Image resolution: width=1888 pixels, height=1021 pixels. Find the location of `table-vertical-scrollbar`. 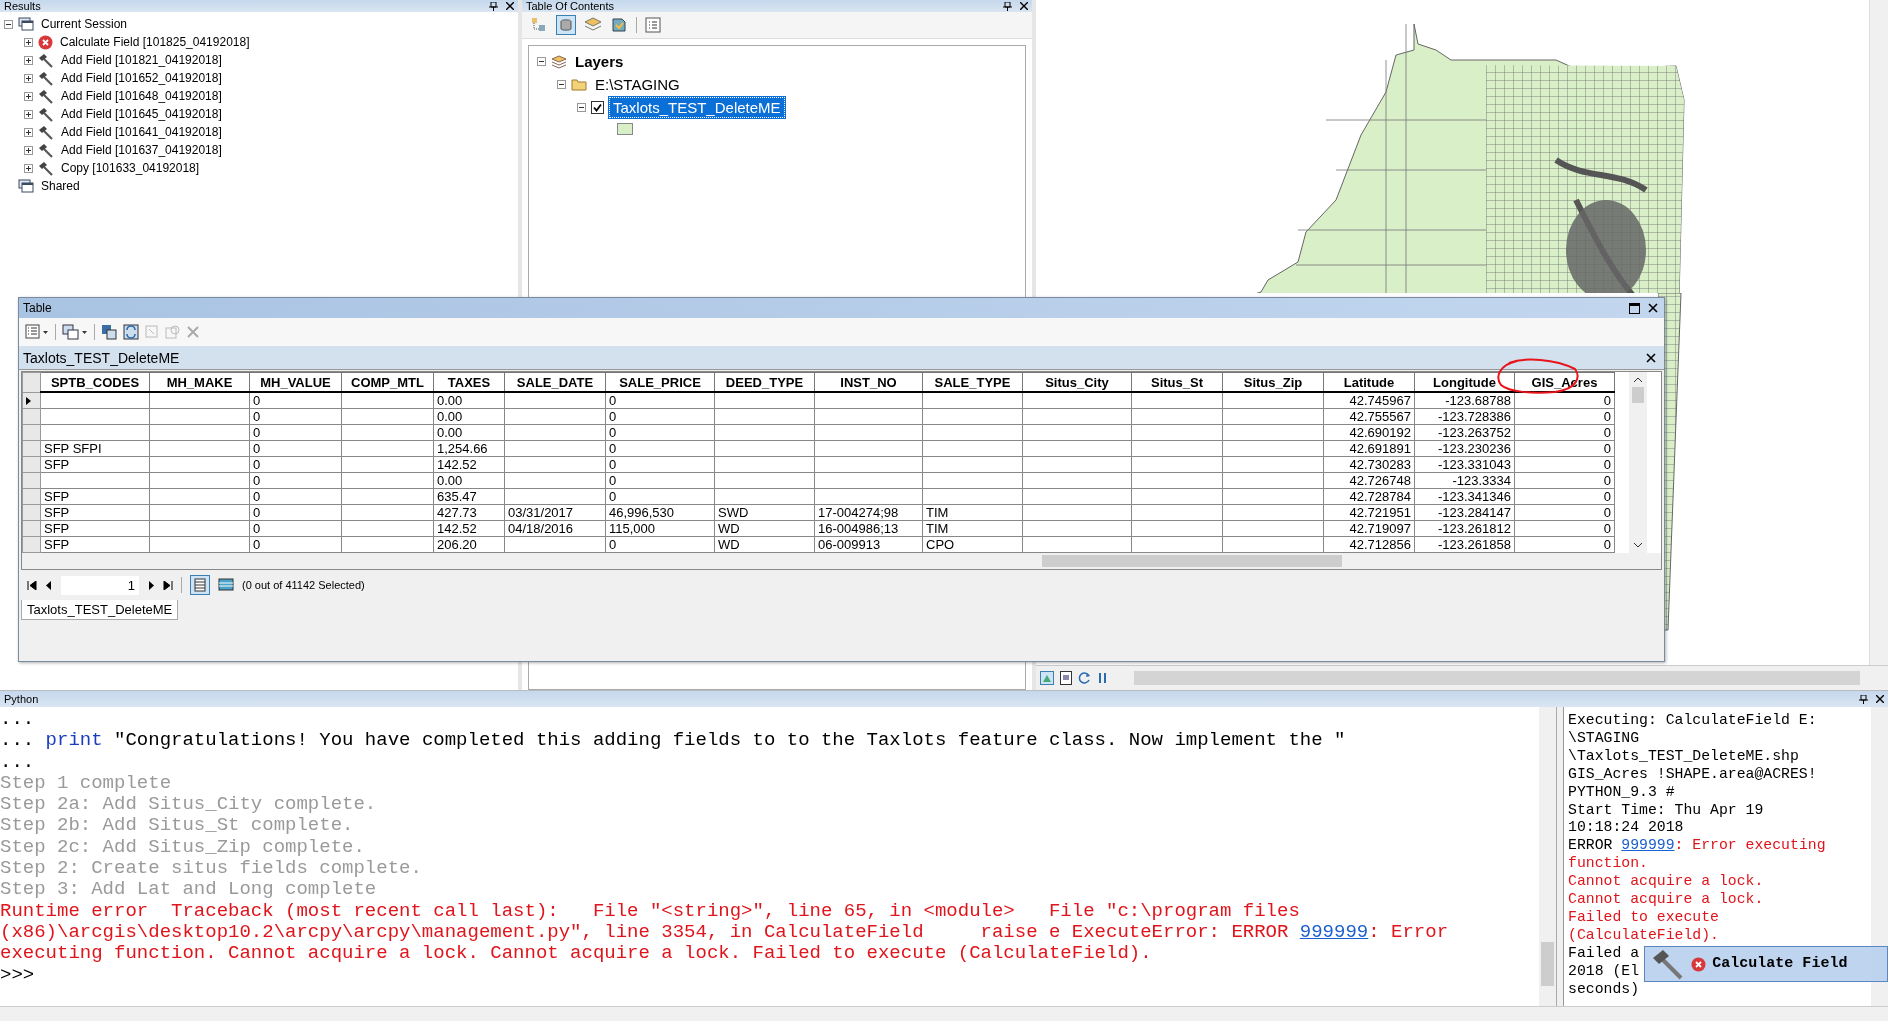

table-vertical-scrollbar is located at coordinates (1638, 462).